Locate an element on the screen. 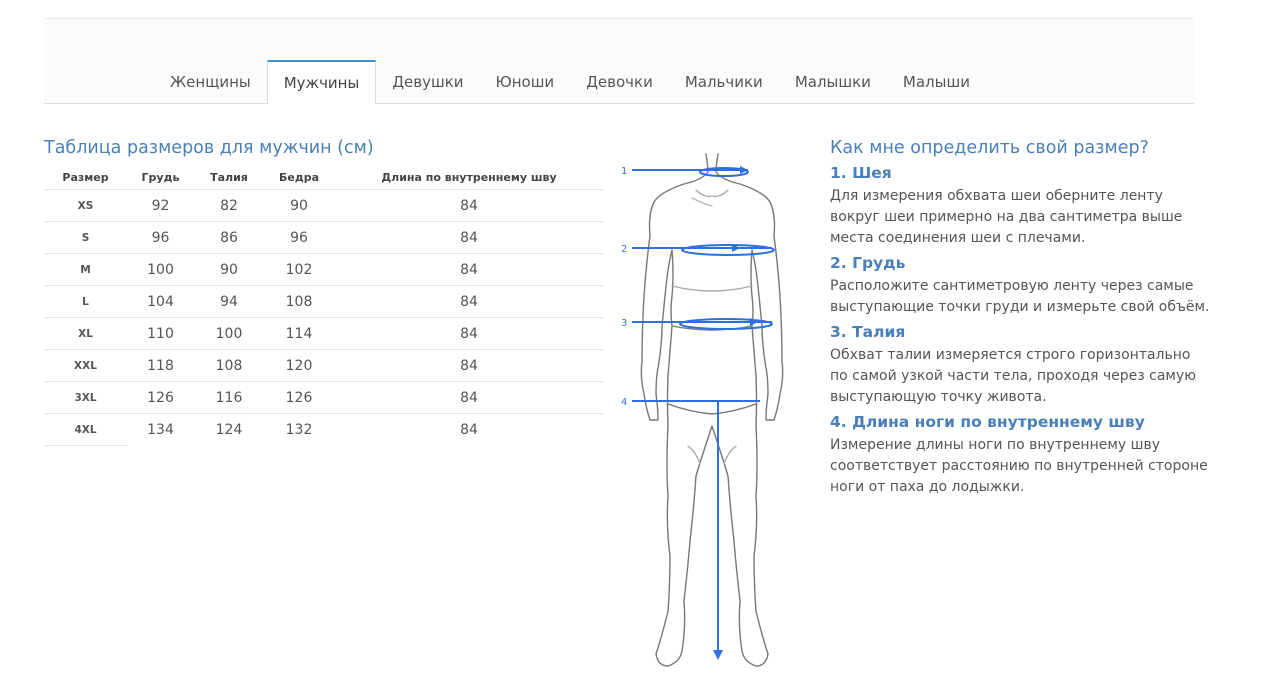  waist-cell: 94 is located at coordinates (229, 301).